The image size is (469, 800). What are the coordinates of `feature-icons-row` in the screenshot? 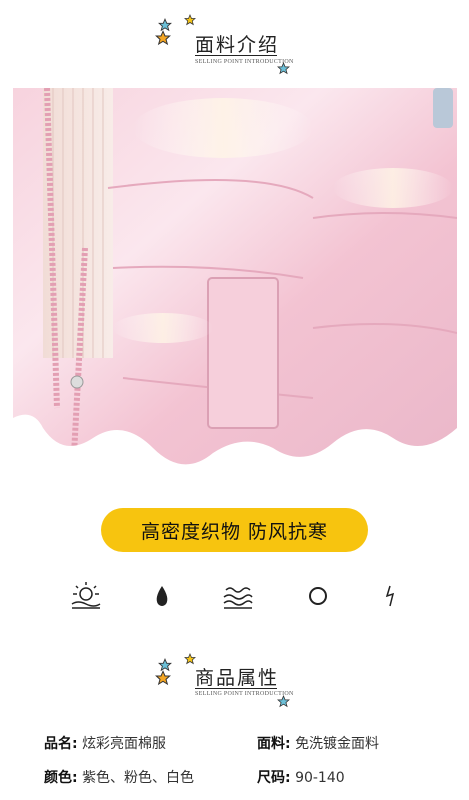 It's located at (234, 596).